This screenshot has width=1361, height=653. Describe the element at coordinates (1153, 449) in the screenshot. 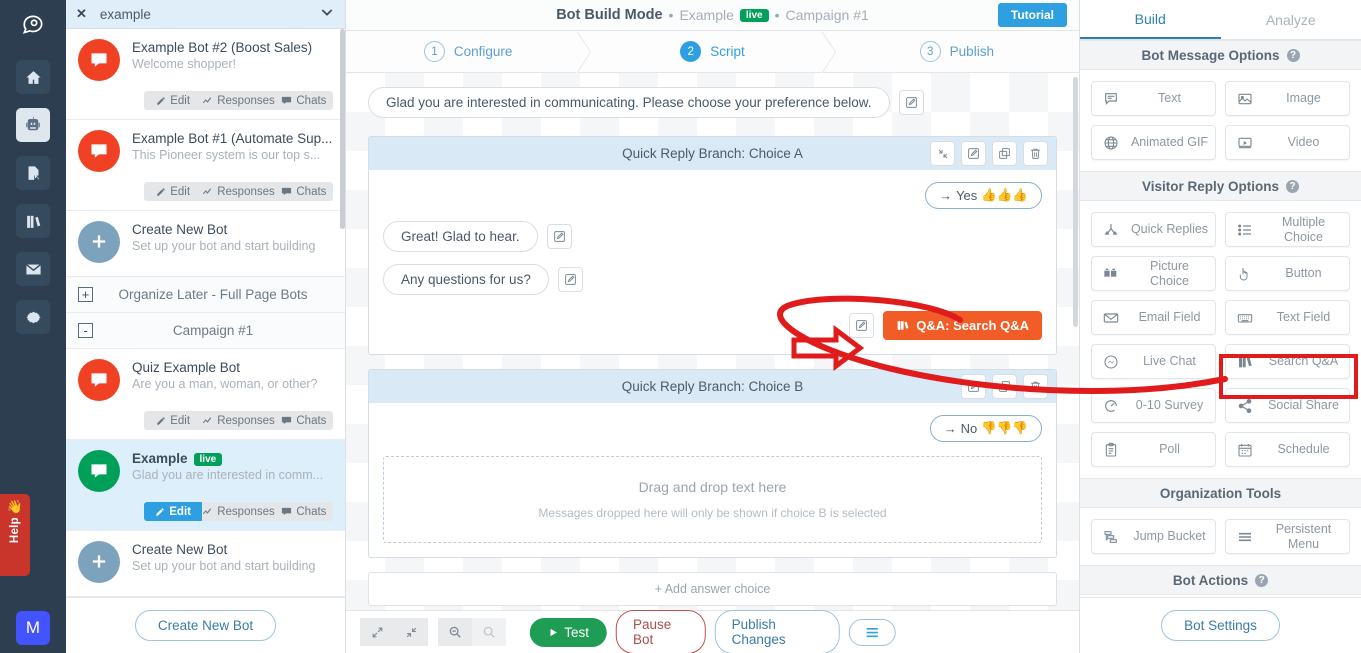

I see `option-poll: Poll` at that location.